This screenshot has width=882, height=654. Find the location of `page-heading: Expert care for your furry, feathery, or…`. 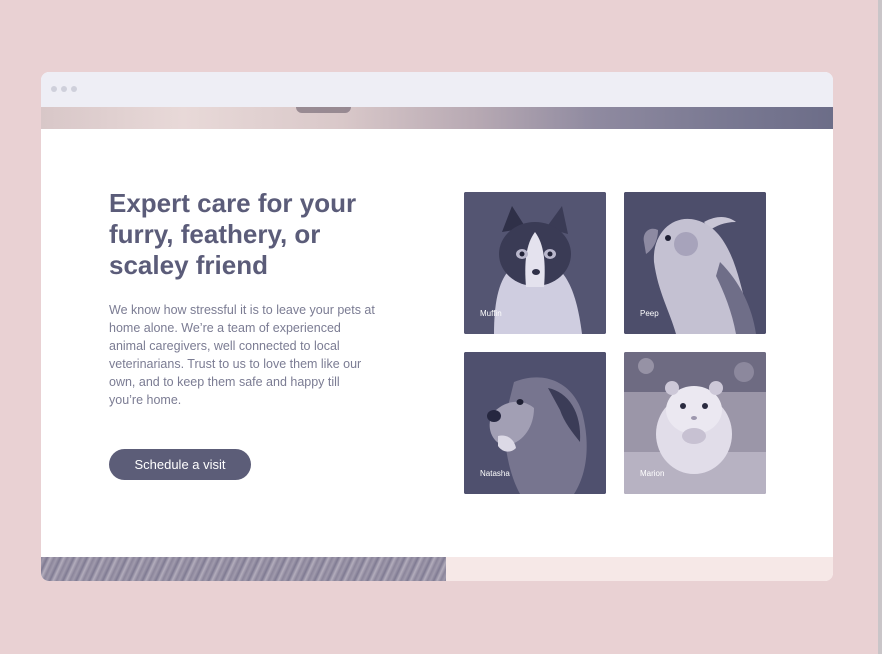

page-heading: Expert care for your furry, feathery, or… is located at coordinates (233, 234).